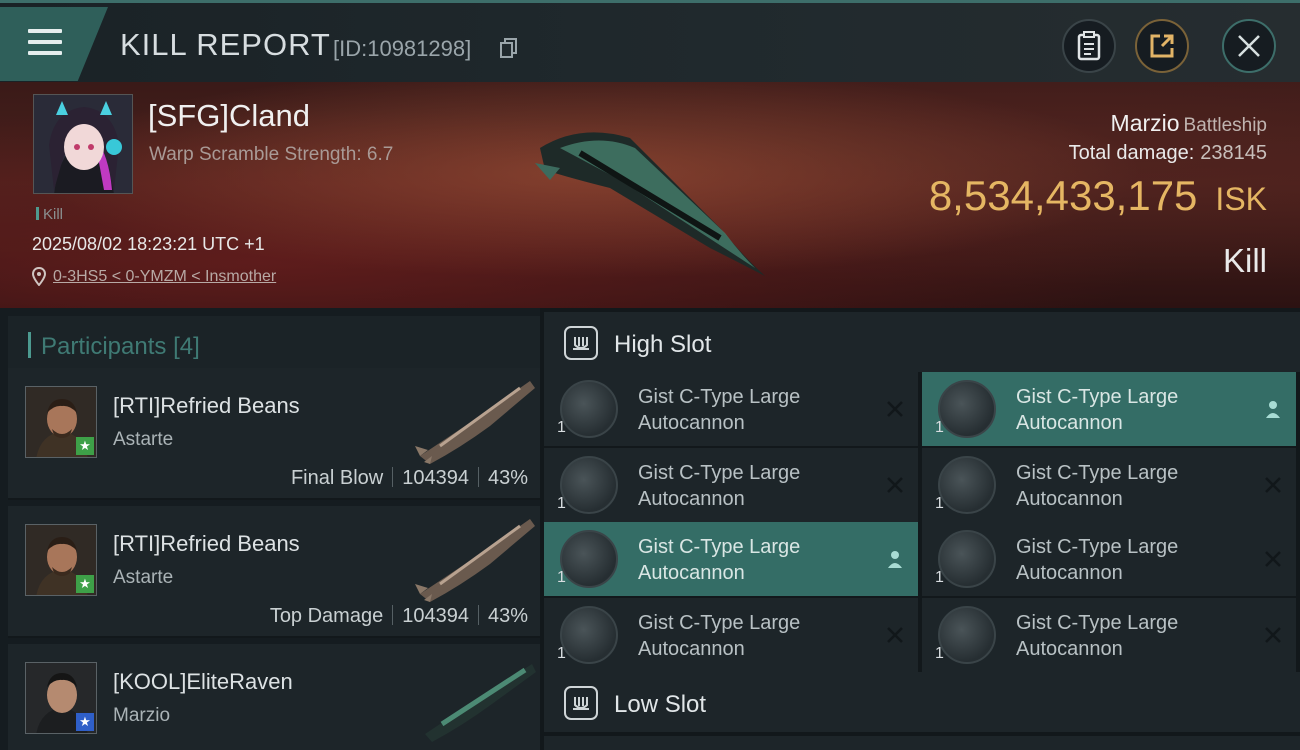 This screenshot has height=750, width=1300. What do you see at coordinates (922, 743) in the screenshot?
I see `low-slot-items-partial` at bounding box center [922, 743].